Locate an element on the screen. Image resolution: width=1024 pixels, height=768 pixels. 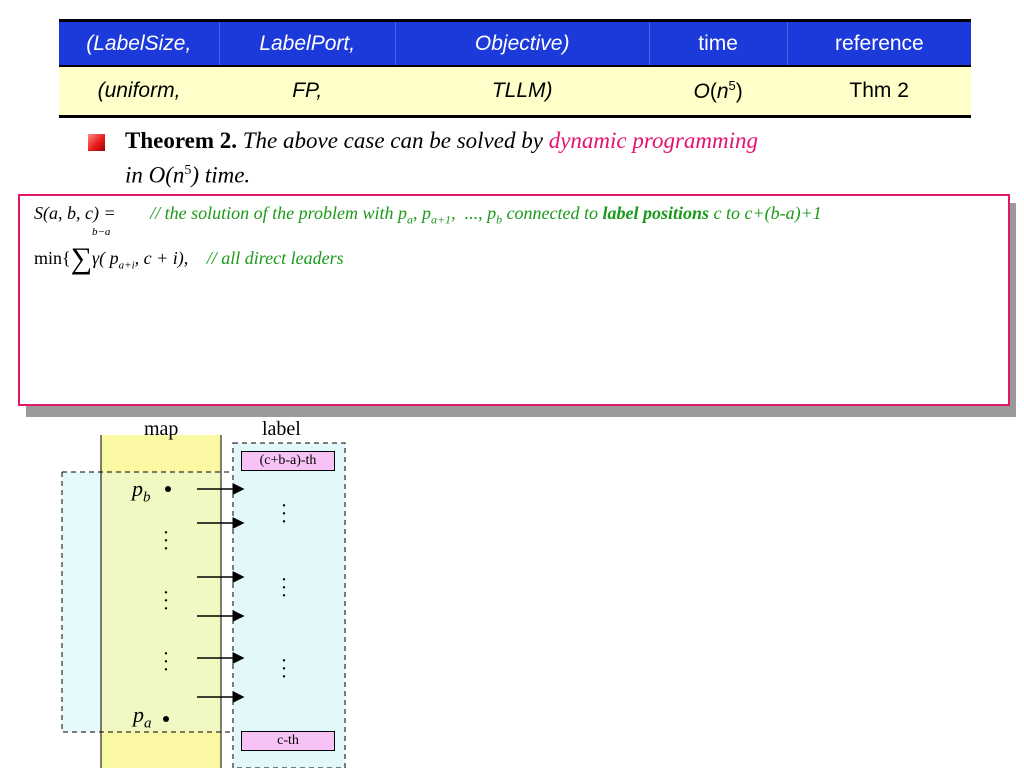
bottom-label-tag: c-th is located at coordinates (288, 741).